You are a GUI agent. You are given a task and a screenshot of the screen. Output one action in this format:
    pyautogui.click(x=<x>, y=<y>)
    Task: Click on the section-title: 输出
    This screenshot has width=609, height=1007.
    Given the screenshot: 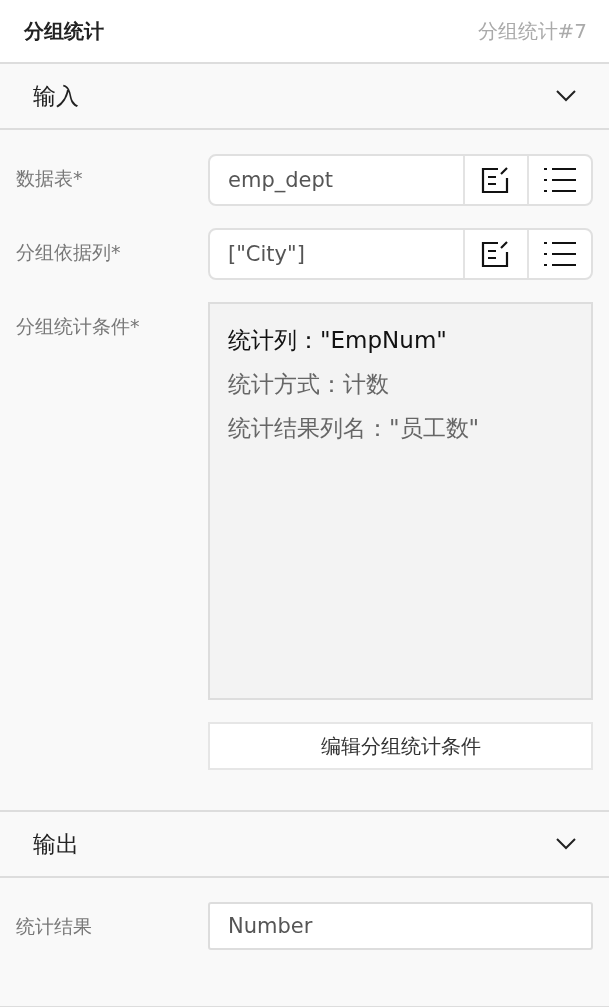 What is the action you would take?
    pyautogui.click(x=56, y=844)
    